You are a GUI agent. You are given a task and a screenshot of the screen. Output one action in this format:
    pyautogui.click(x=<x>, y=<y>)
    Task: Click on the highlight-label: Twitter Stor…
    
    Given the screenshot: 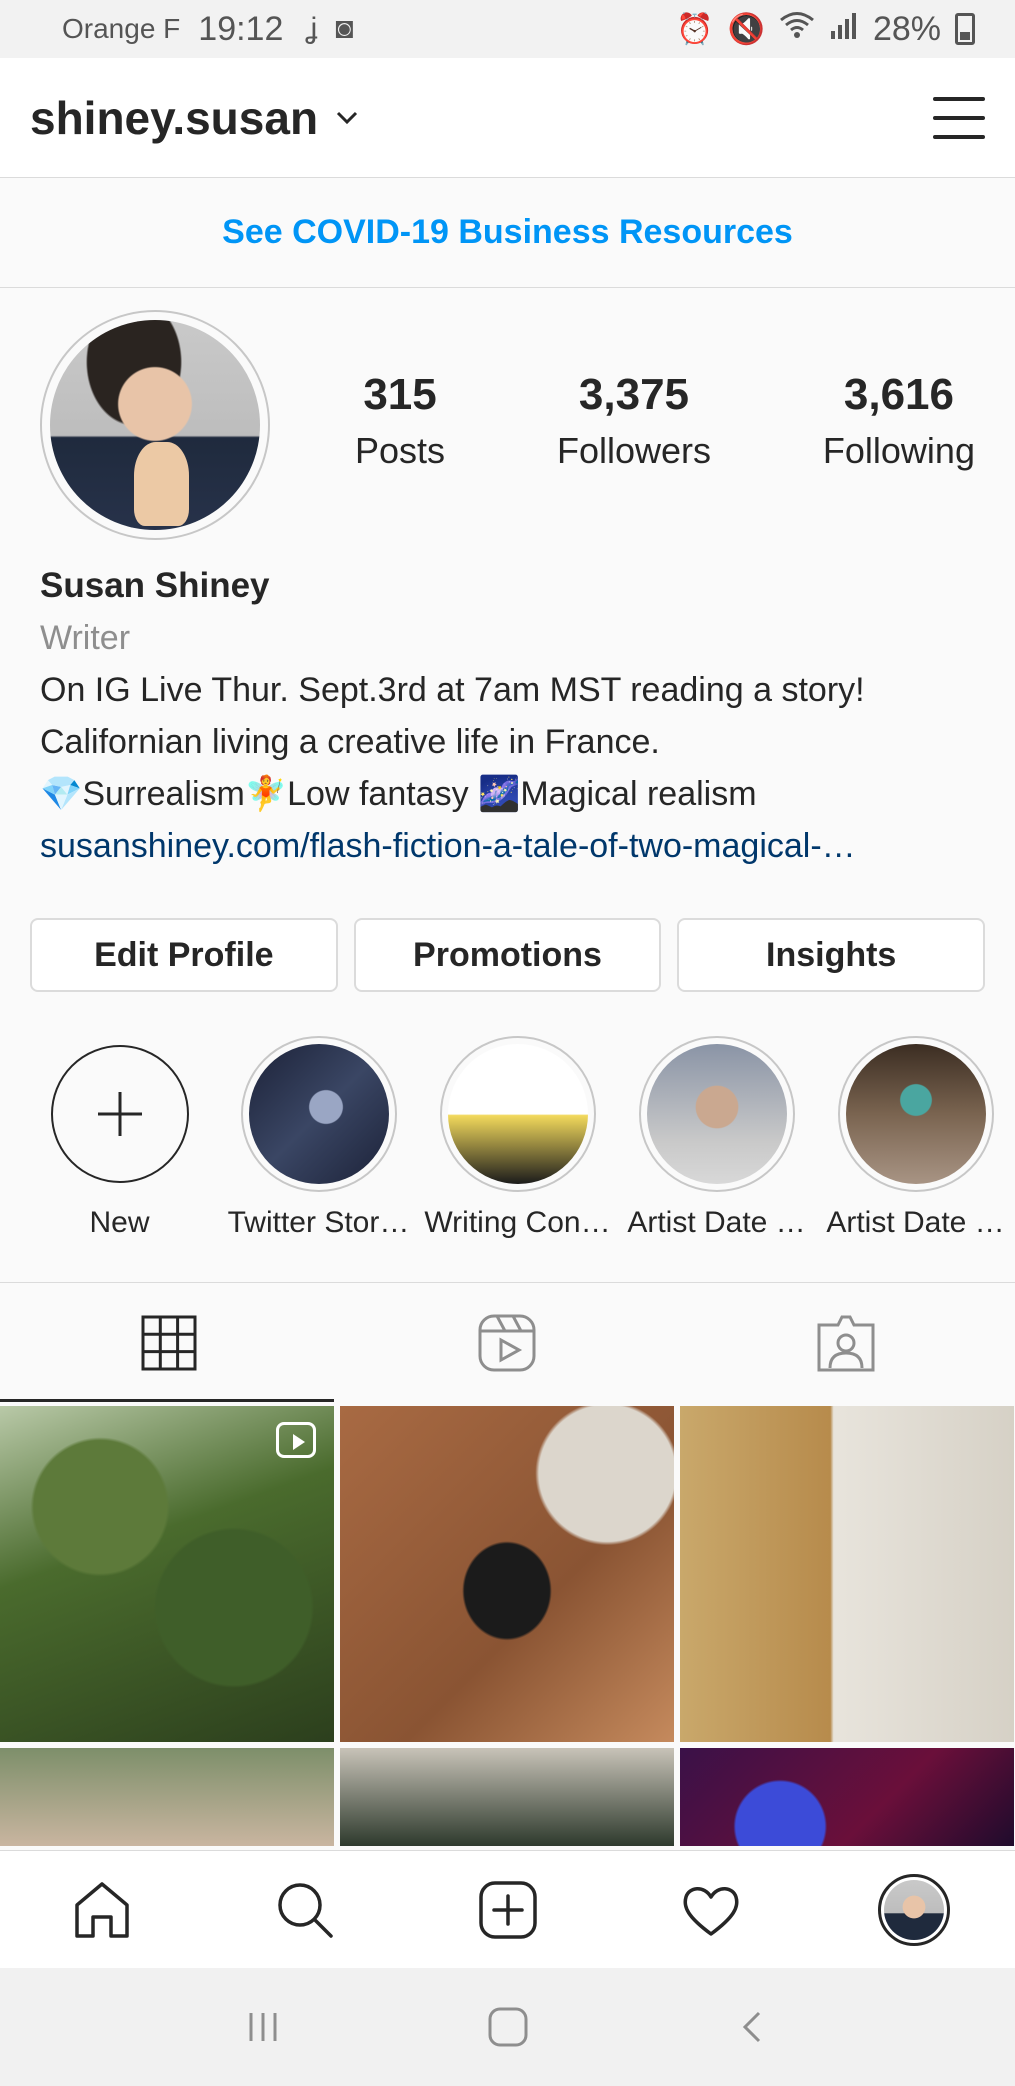 What is the action you would take?
    pyautogui.click(x=318, y=1222)
    